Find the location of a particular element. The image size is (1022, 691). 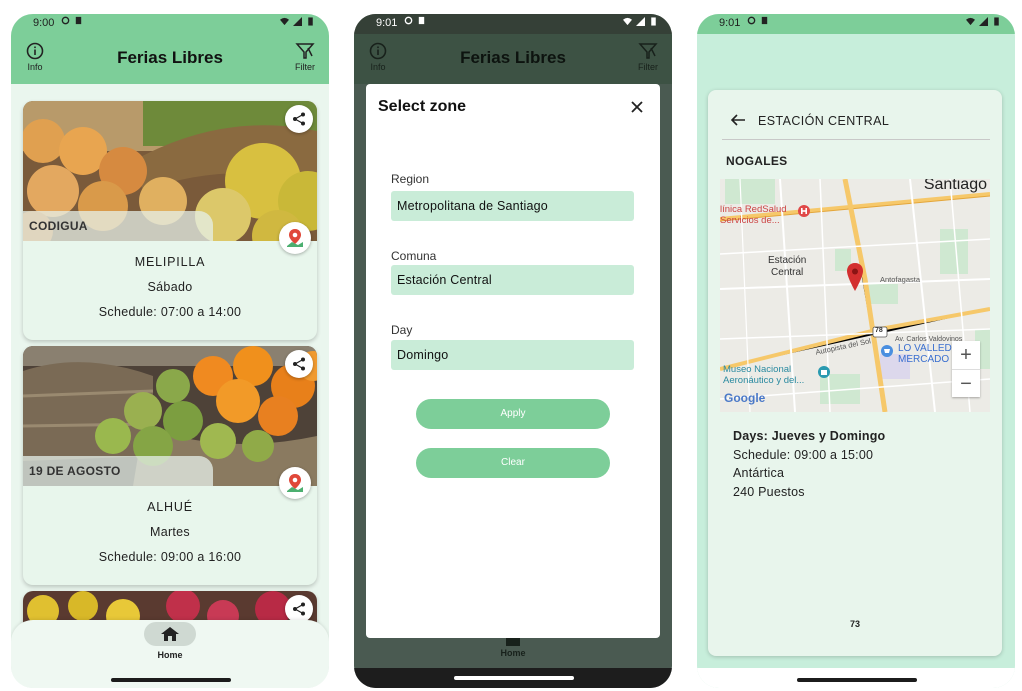

filter-label: Filter is located at coordinates (305, 67).